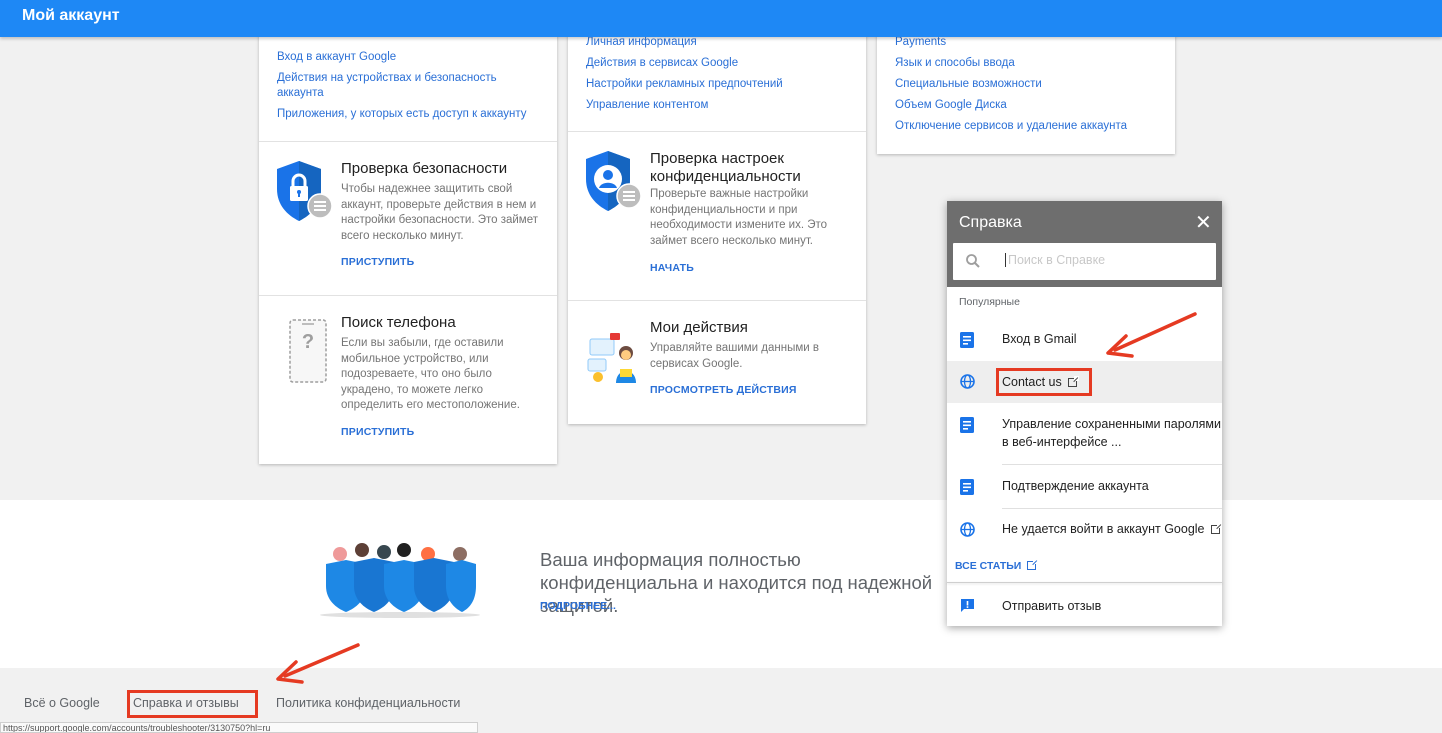 Image resolution: width=1442 pixels, height=733 pixels. I want to click on link-google-signin: Вход в аккаунт Google, so click(409, 57).